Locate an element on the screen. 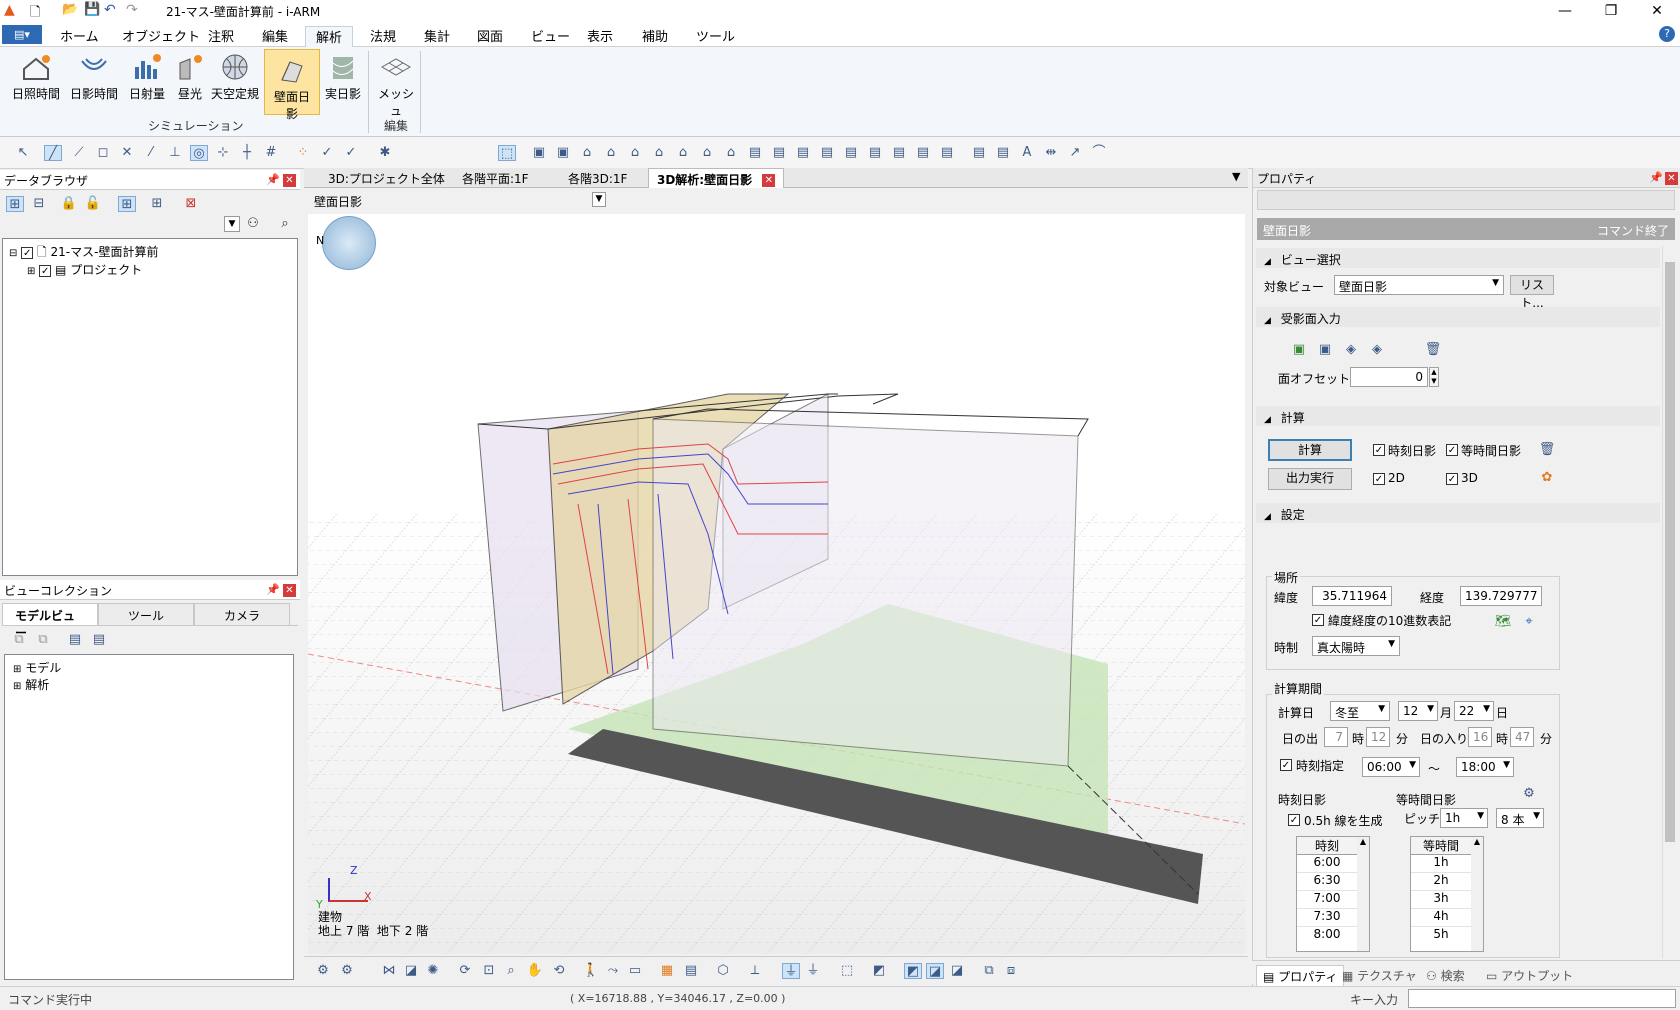 The height and width of the screenshot is (1010, 1680). offset-input: 0 is located at coordinates (1389, 377).